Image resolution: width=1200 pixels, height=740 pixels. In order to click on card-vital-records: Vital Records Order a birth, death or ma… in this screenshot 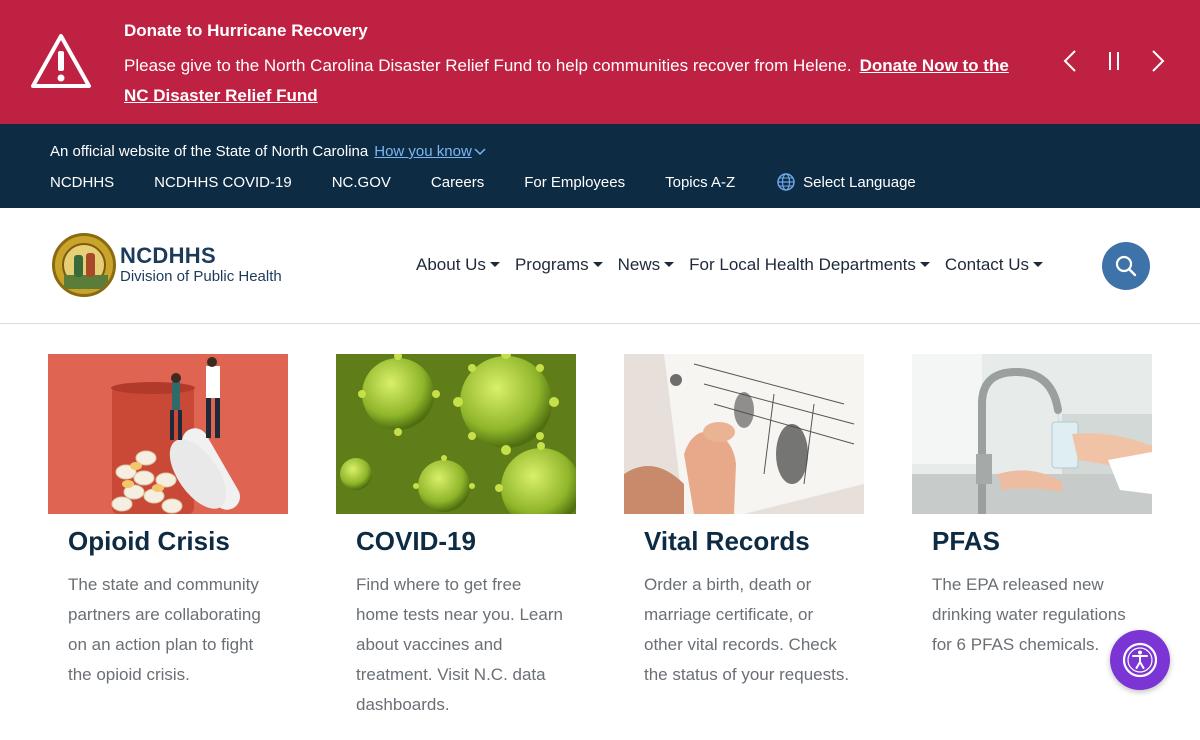, I will do `click(744, 522)`.